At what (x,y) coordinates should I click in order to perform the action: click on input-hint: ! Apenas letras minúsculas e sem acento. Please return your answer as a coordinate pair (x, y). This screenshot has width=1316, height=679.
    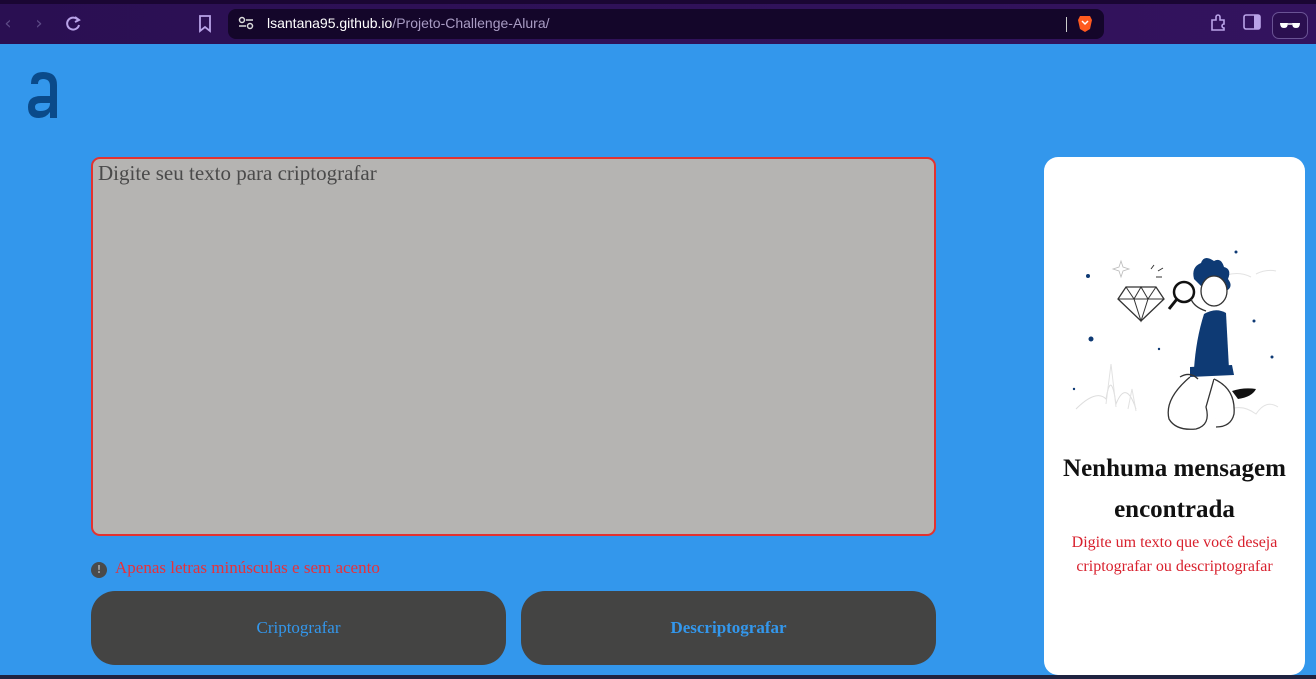
    Looking at the image, I should click on (235, 568).